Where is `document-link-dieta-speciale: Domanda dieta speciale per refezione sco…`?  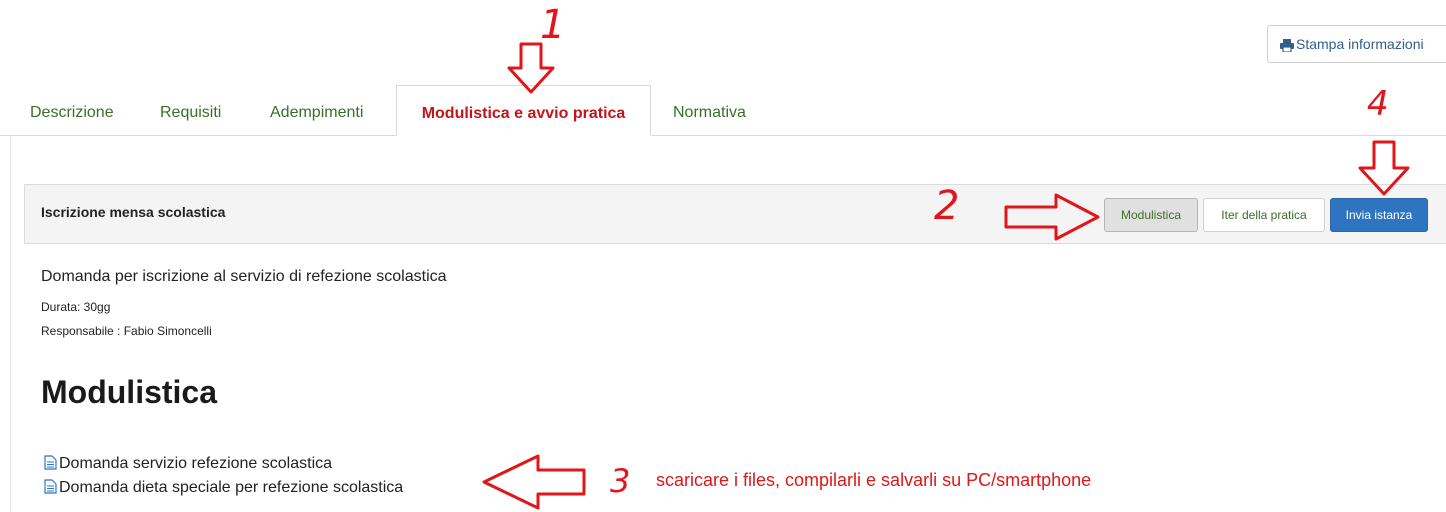
document-link-dieta-speciale: Domanda dieta speciale per refezione sco… is located at coordinates (223, 489).